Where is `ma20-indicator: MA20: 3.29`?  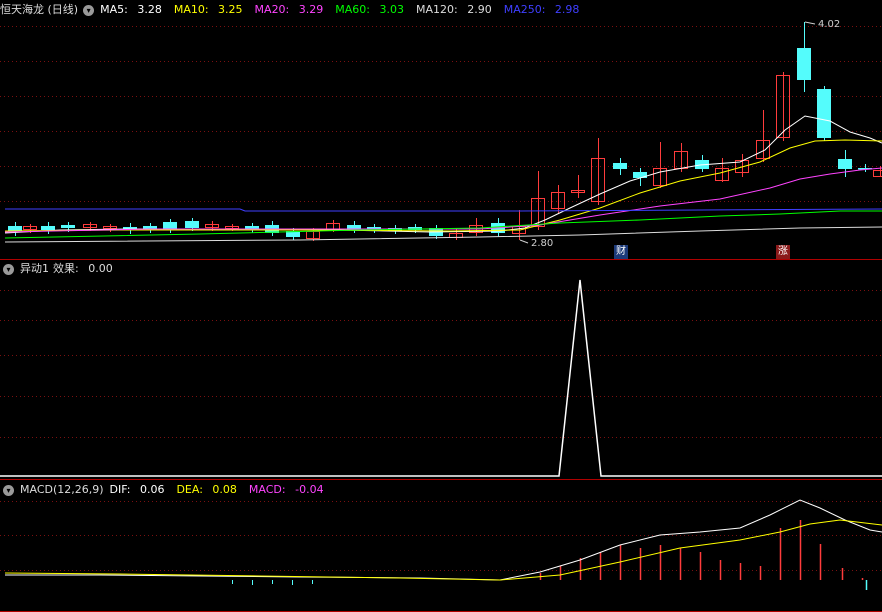 ma20-indicator: MA20: 3.29 is located at coordinates (289, 9).